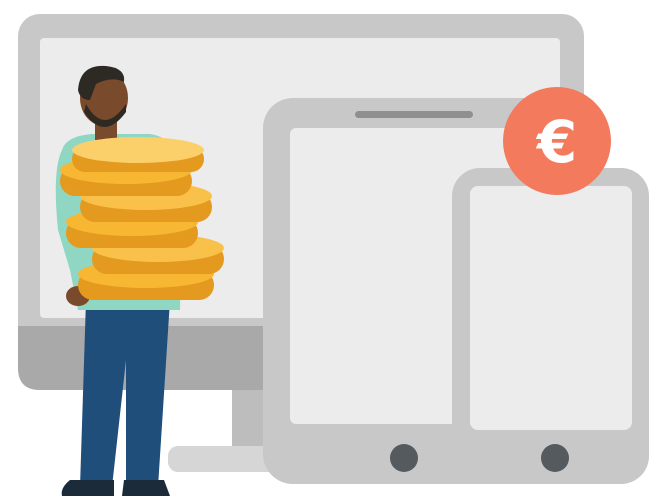 The height and width of the screenshot is (497, 651). Describe the element at coordinates (404, 458) in the screenshot. I see `tablet-home-button` at that location.